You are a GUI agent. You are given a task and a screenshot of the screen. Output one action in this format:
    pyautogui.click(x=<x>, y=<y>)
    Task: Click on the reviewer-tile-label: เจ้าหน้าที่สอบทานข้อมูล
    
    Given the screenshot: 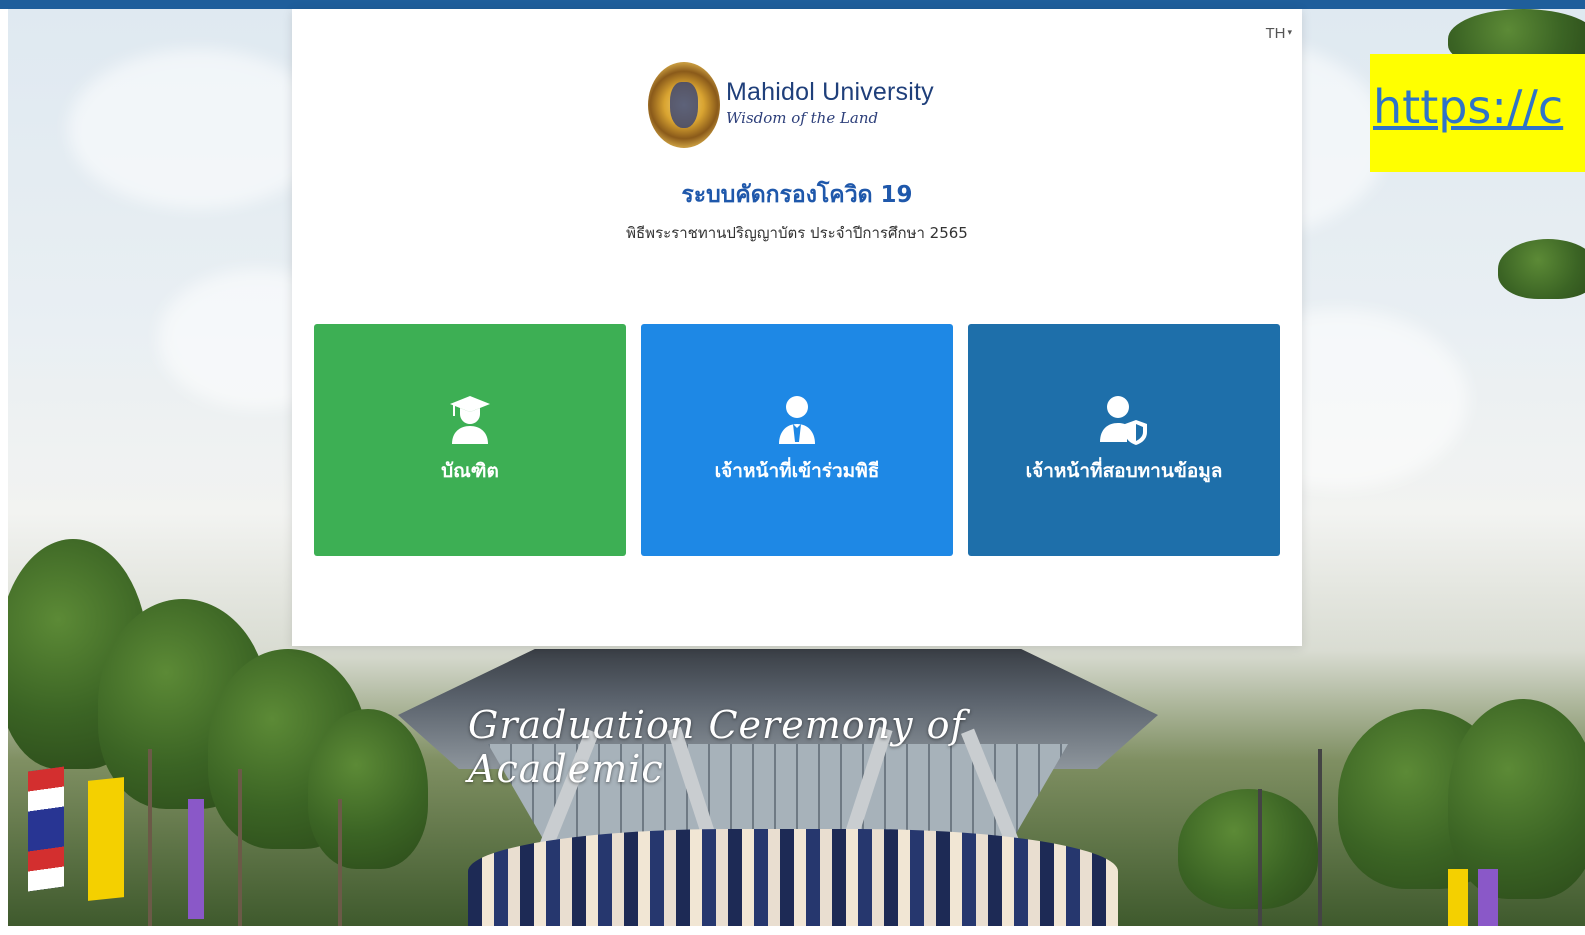 What is the action you would take?
    pyautogui.click(x=1124, y=471)
    